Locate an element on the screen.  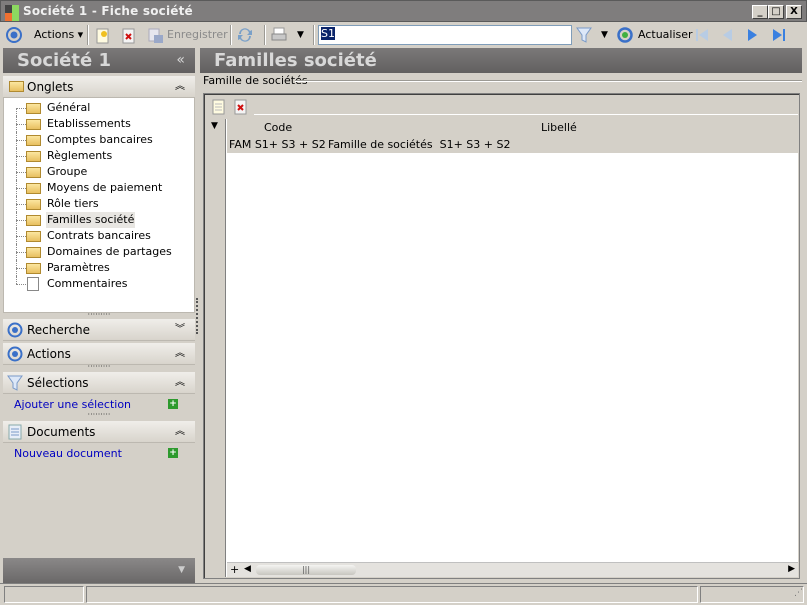
selections-label: Sélections is located at coordinates (58, 383).